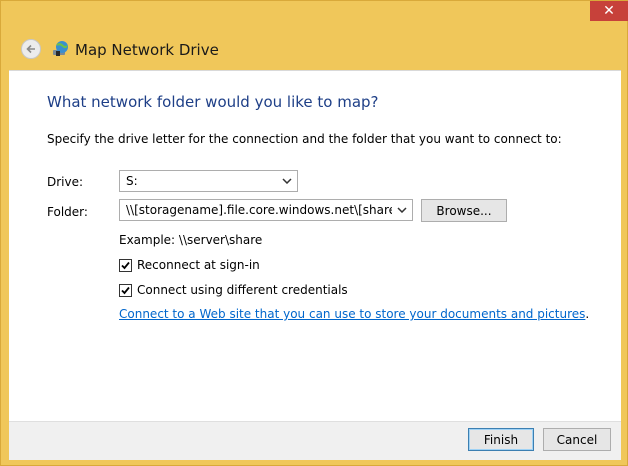  Describe the element at coordinates (132, 181) in the screenshot. I see `drive-value: S:` at that location.